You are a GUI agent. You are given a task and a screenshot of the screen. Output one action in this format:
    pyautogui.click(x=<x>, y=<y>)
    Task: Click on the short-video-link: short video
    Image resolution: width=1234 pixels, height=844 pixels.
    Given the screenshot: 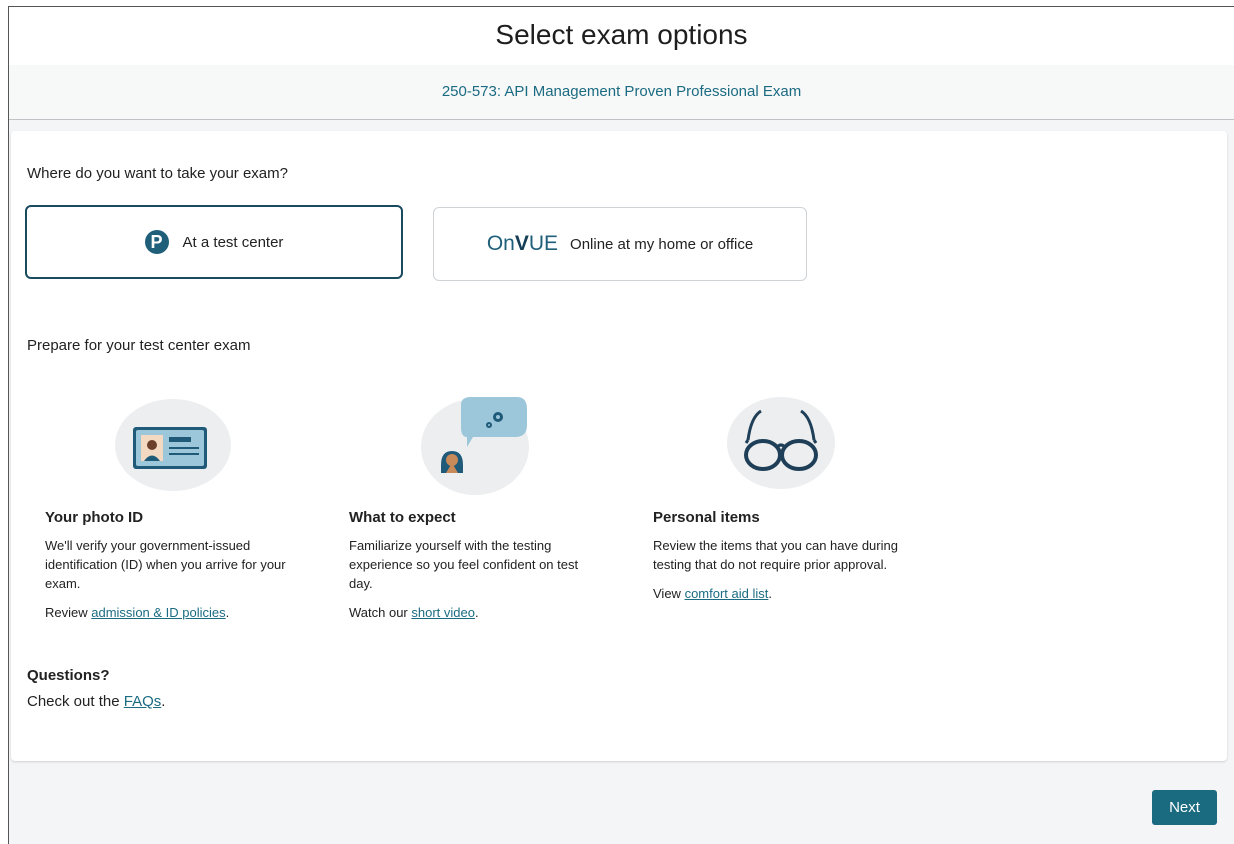 What is the action you would take?
    pyautogui.click(x=443, y=612)
    